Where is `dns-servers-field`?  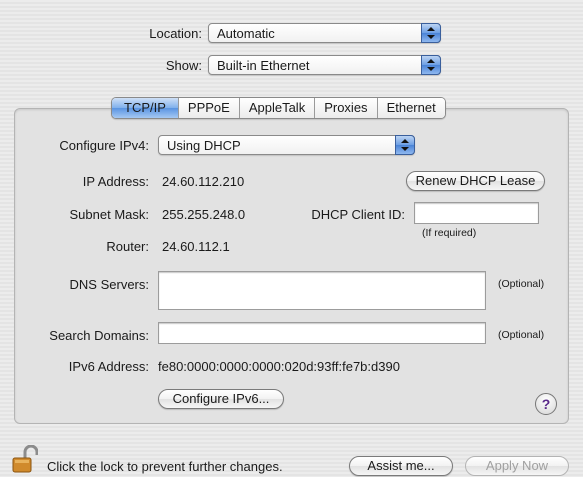 dns-servers-field is located at coordinates (322, 290).